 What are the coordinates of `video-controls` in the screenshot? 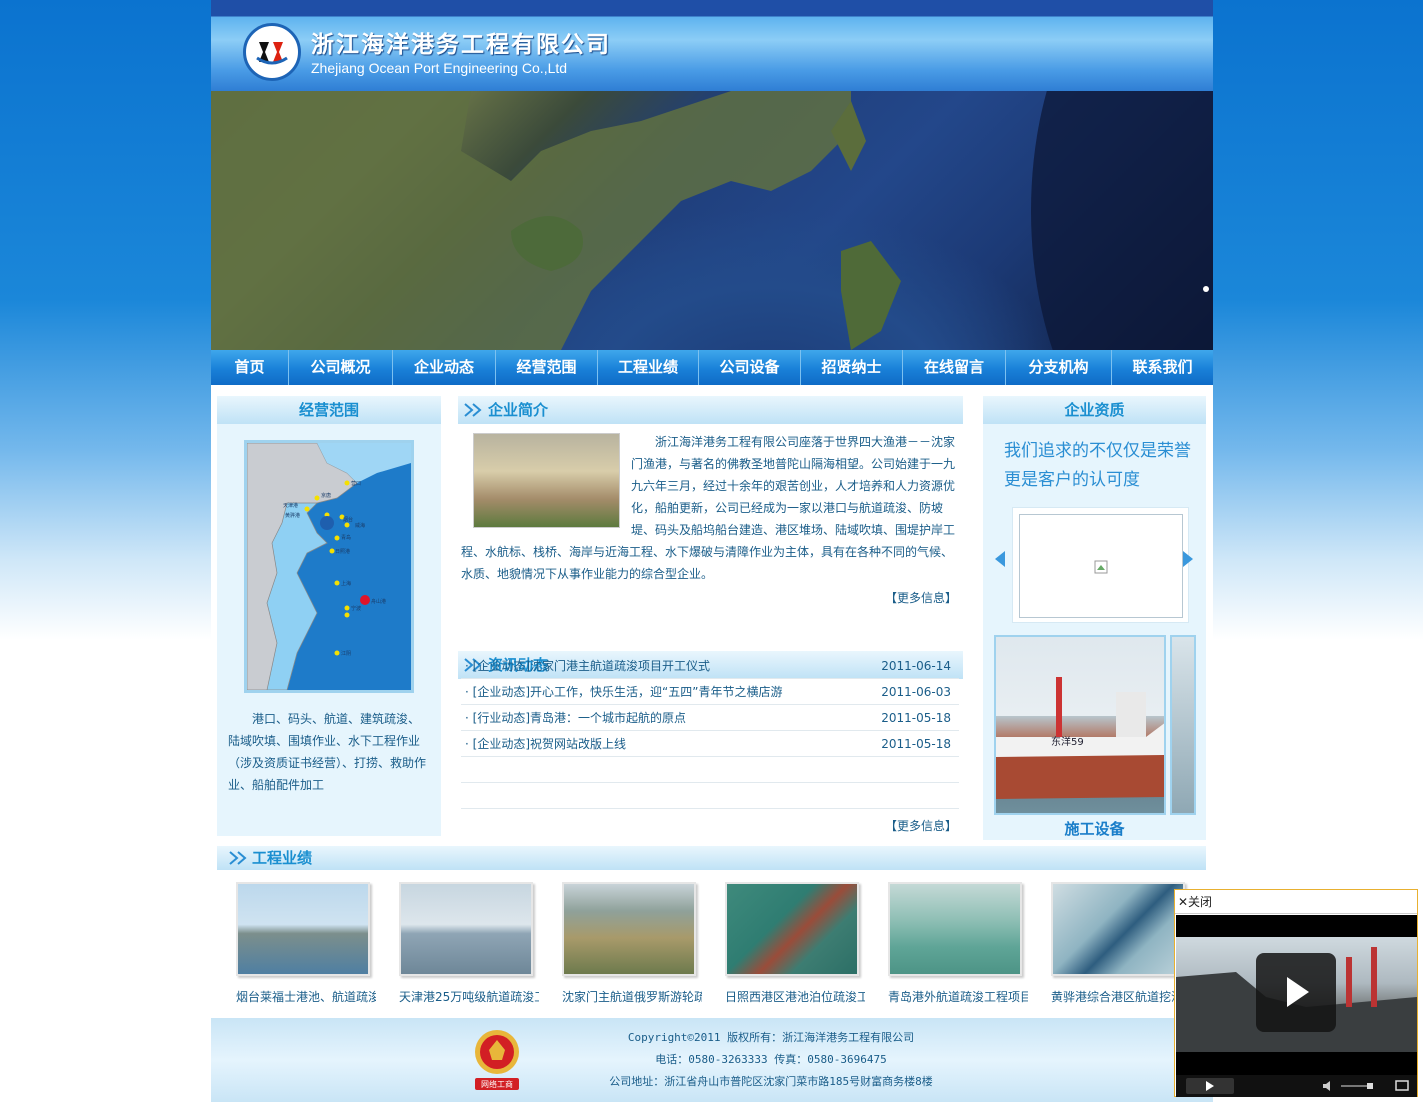 It's located at (1296, 1086).